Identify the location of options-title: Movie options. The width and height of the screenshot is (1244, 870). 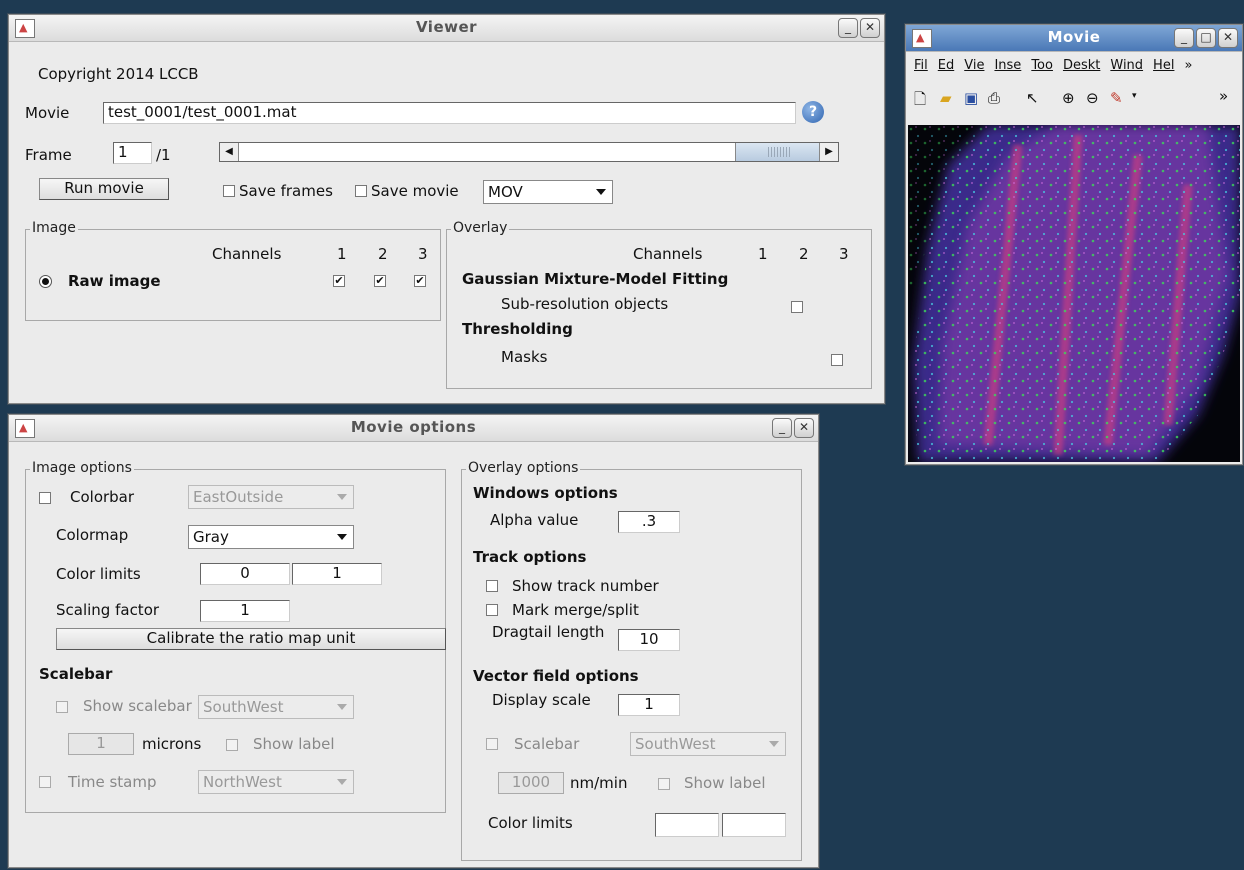
(413, 427).